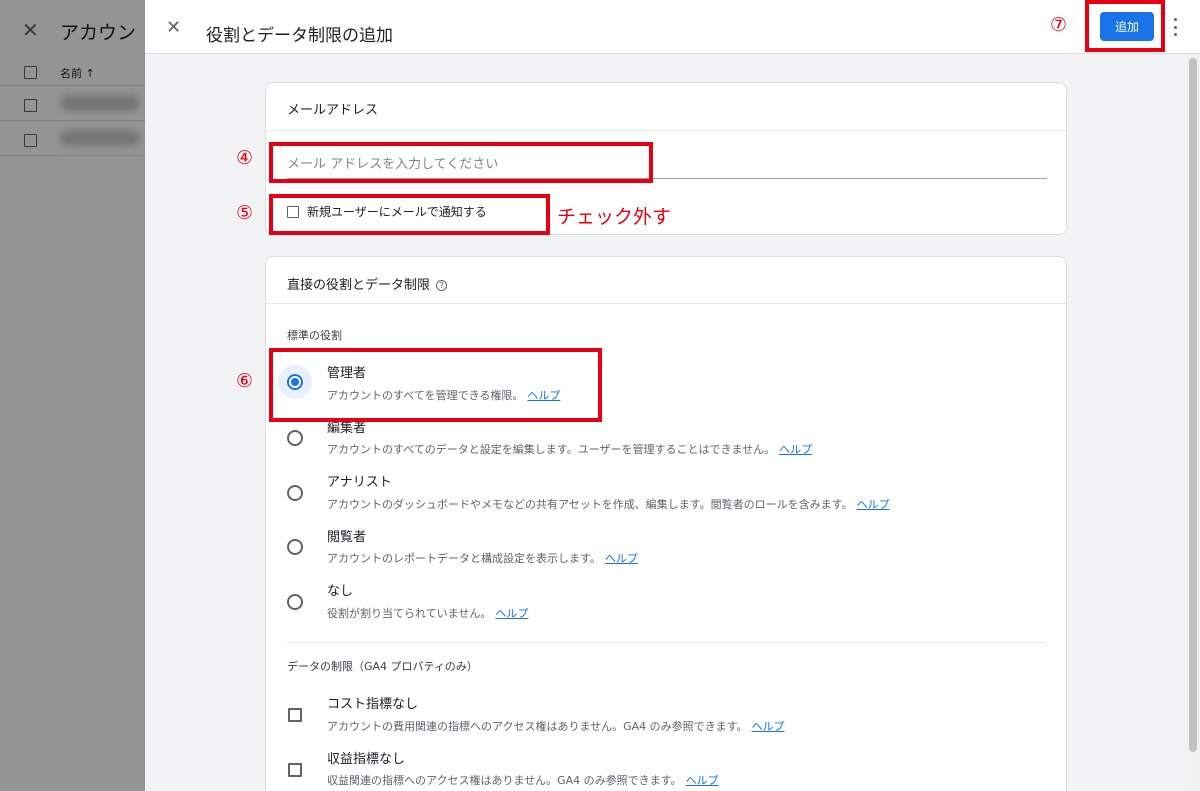  Describe the element at coordinates (428, 613) in the screenshot. I see `role-desc: 役割が割り当てられていません。 ヘルプ` at that location.